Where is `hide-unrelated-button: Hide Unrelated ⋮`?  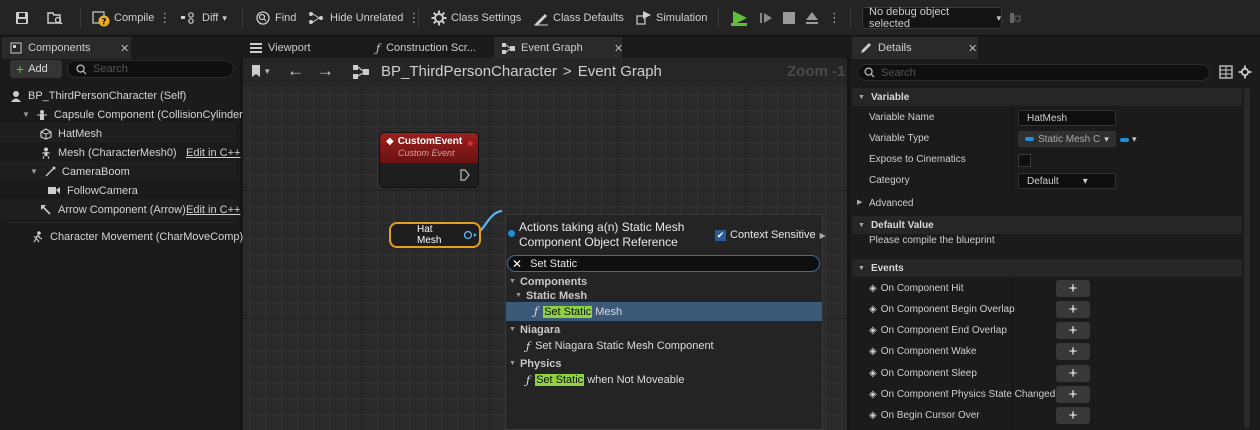
hide-unrelated-button: Hide Unrelated ⋮ is located at coordinates (364, 18).